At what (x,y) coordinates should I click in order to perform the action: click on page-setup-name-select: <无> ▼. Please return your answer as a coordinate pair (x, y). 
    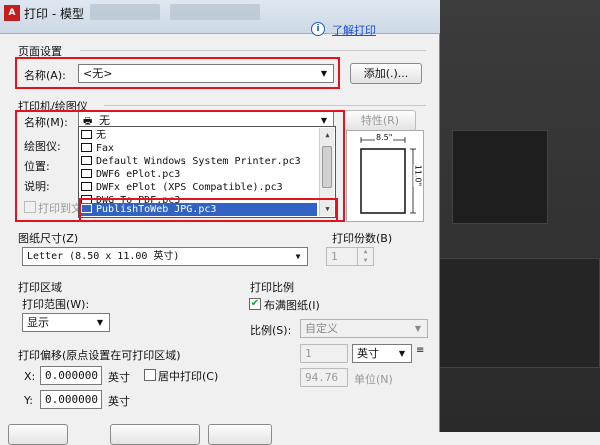
    Looking at the image, I should click on (206, 73).